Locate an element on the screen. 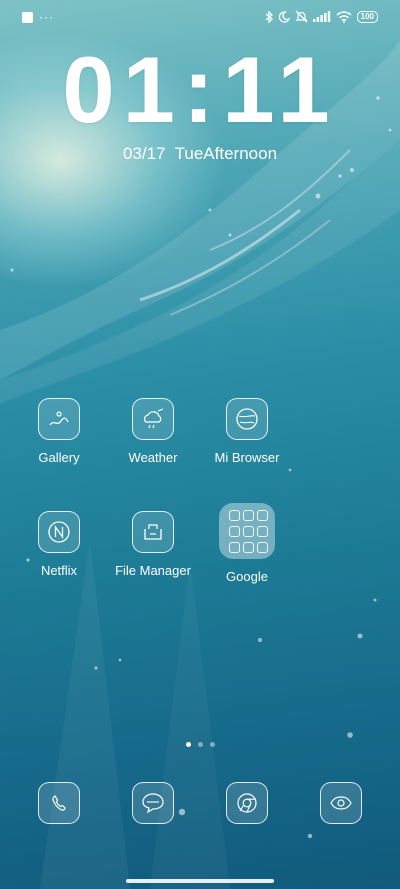 The width and height of the screenshot is (400, 889). clock-time: 01:11 is located at coordinates (200, 90).